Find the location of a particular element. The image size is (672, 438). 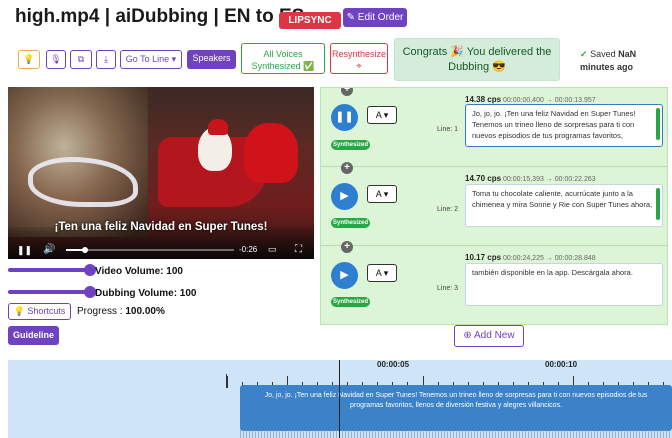

page-title: high.mp4 | aiDubbing | EN to ES is located at coordinates (160, 16).